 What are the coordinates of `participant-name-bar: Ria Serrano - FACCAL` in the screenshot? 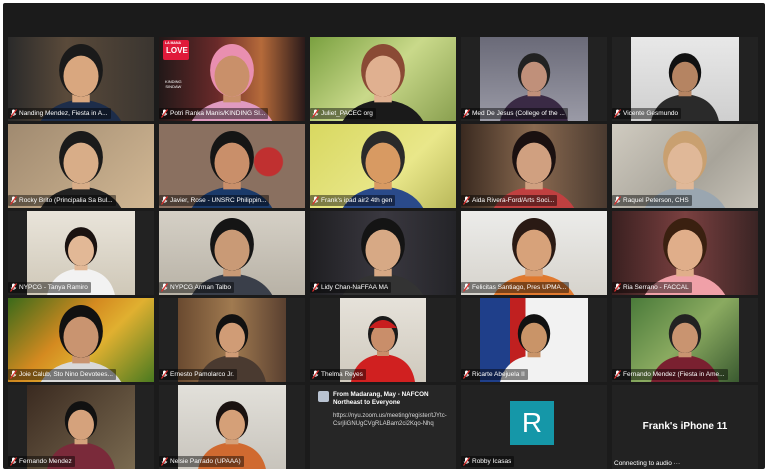 It's located at (652, 287).